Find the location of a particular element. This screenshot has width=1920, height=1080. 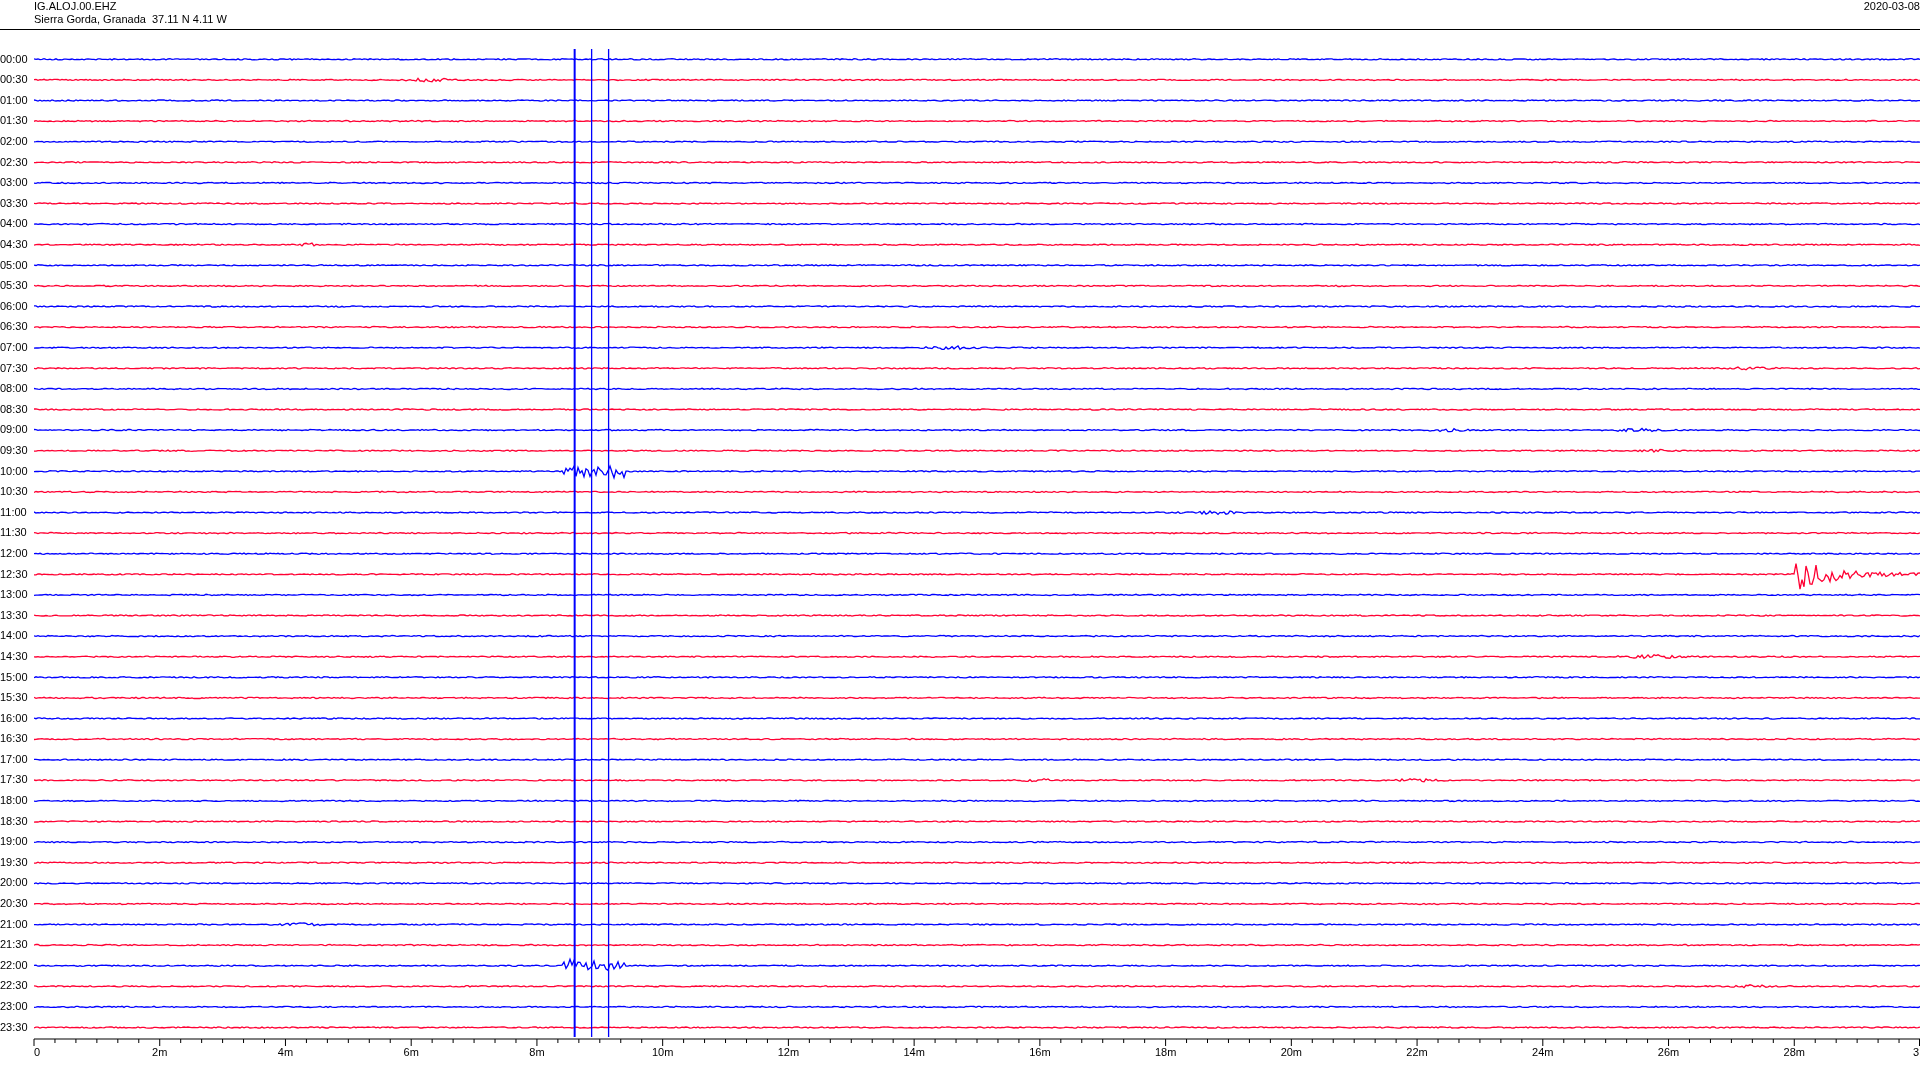

time-label: 15:30 is located at coordinates (14, 698).